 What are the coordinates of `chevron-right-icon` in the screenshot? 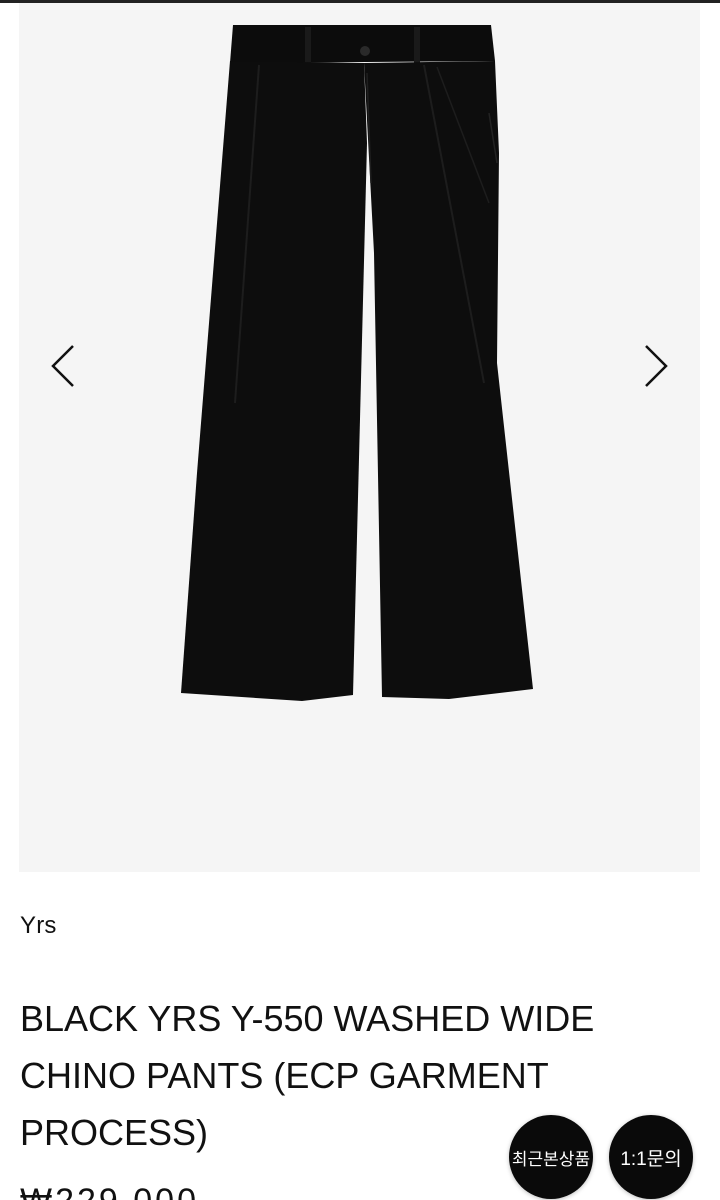 It's located at (656, 366).